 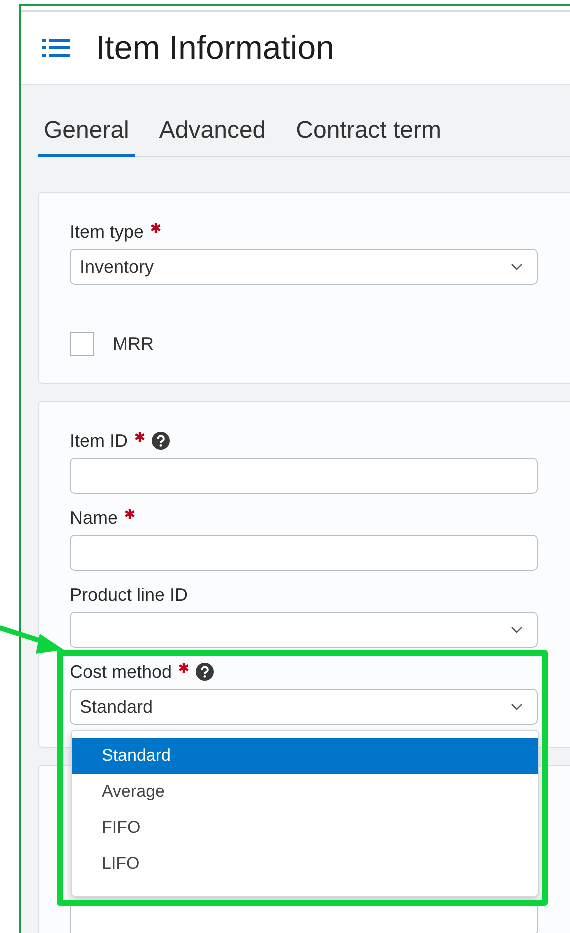 What do you see at coordinates (212, 135) in the screenshot?
I see `tab: Advanced` at bounding box center [212, 135].